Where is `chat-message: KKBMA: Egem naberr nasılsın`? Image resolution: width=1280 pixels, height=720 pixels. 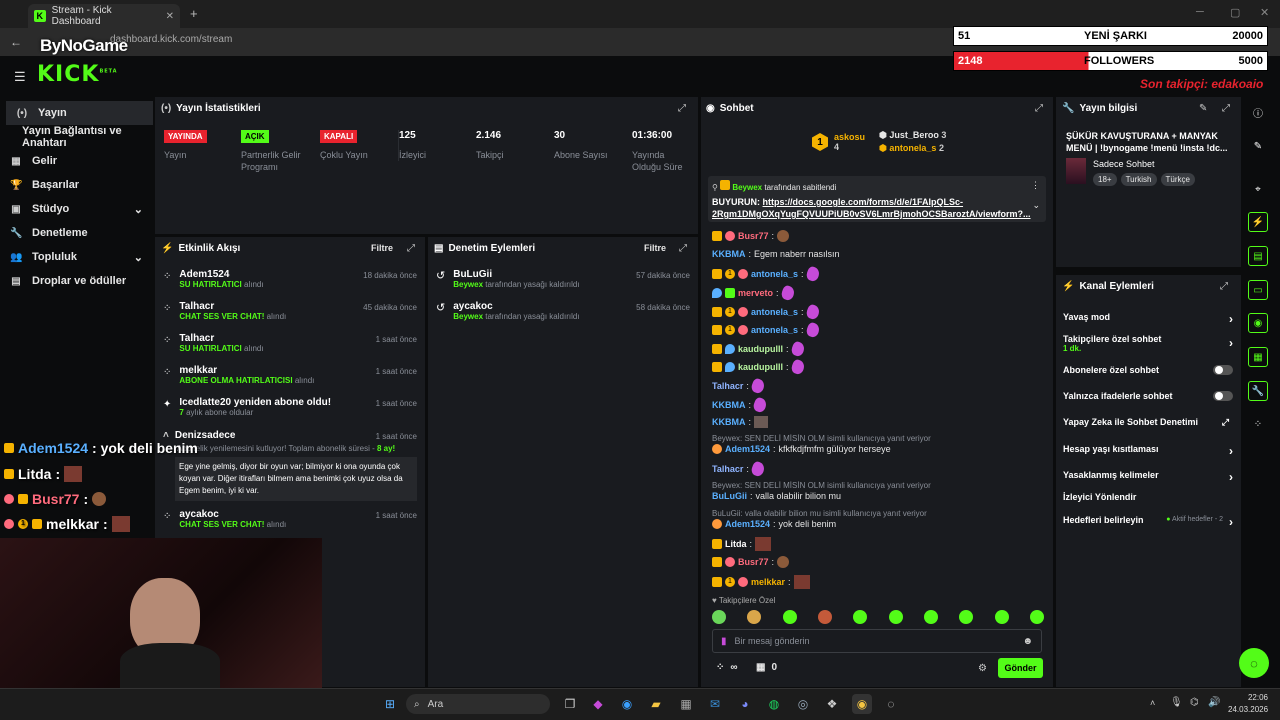
chat-message: KKBMA: Egem naberr nasılsın is located at coordinates (776, 254).